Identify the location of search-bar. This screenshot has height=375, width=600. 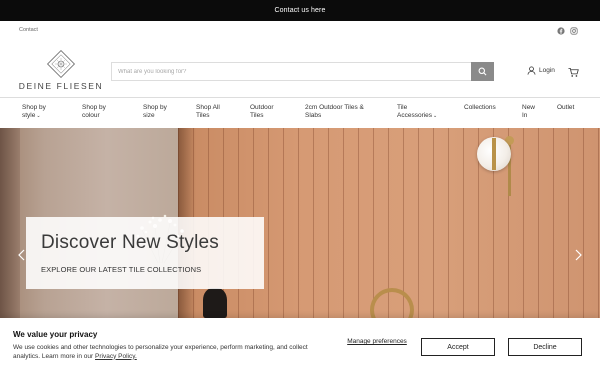
(302, 71).